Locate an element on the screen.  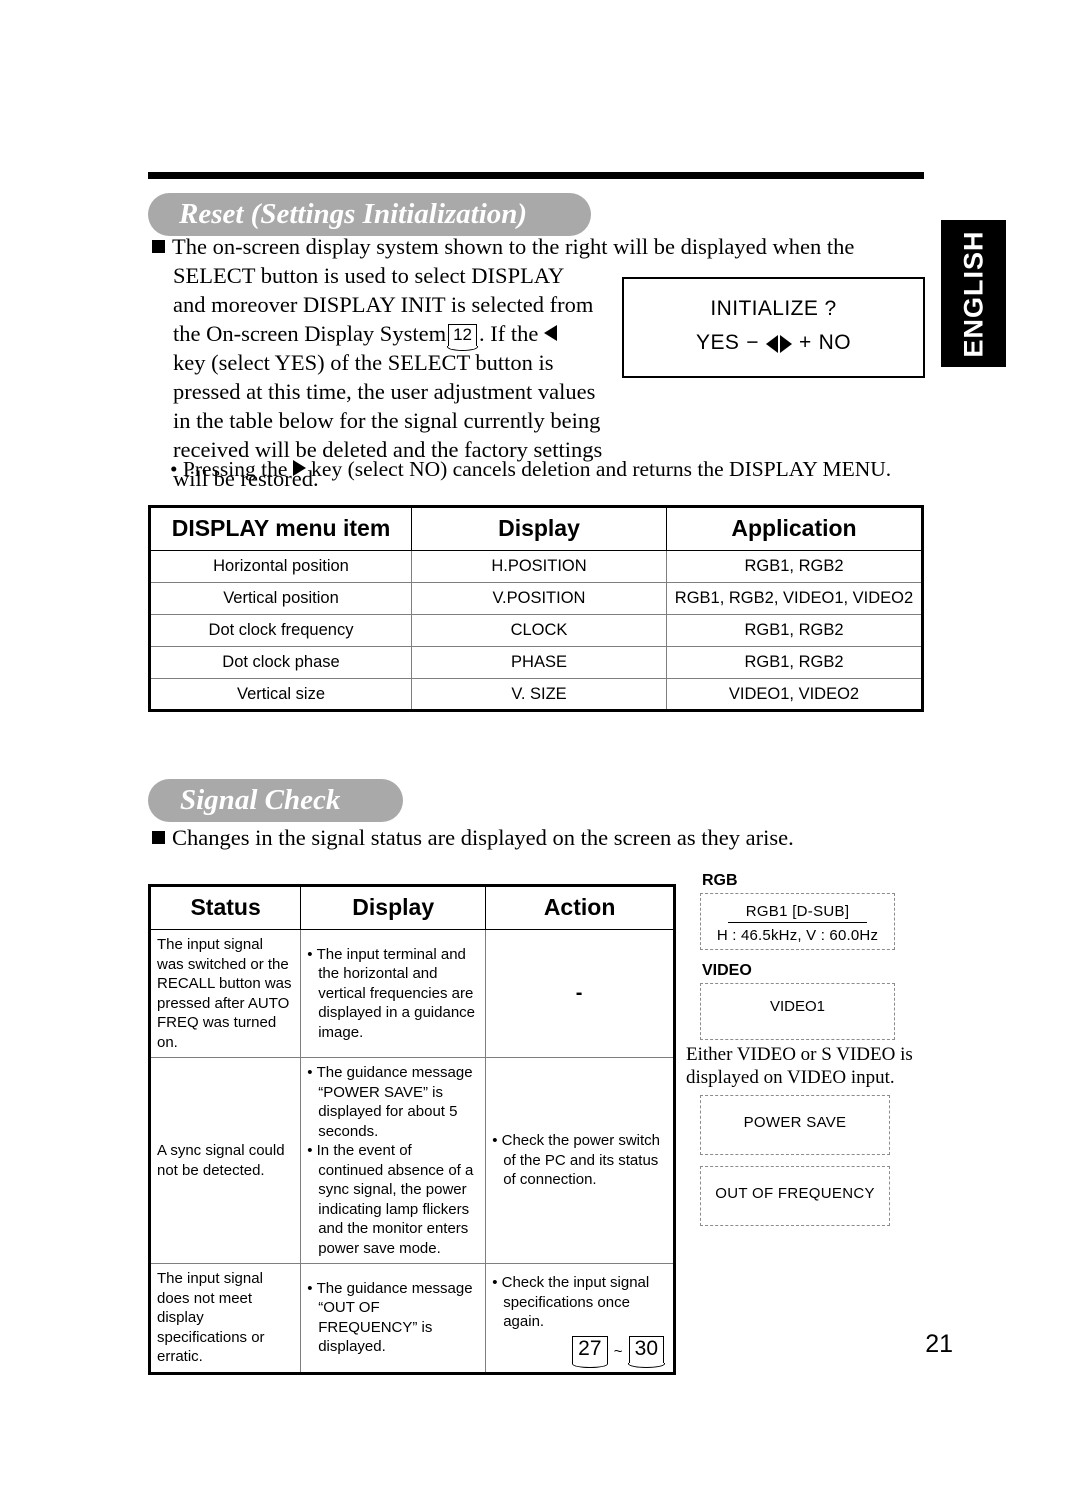
osd-initialize-box: INITIALIZE ? YES − + NO is located at coordinates (773, 327).